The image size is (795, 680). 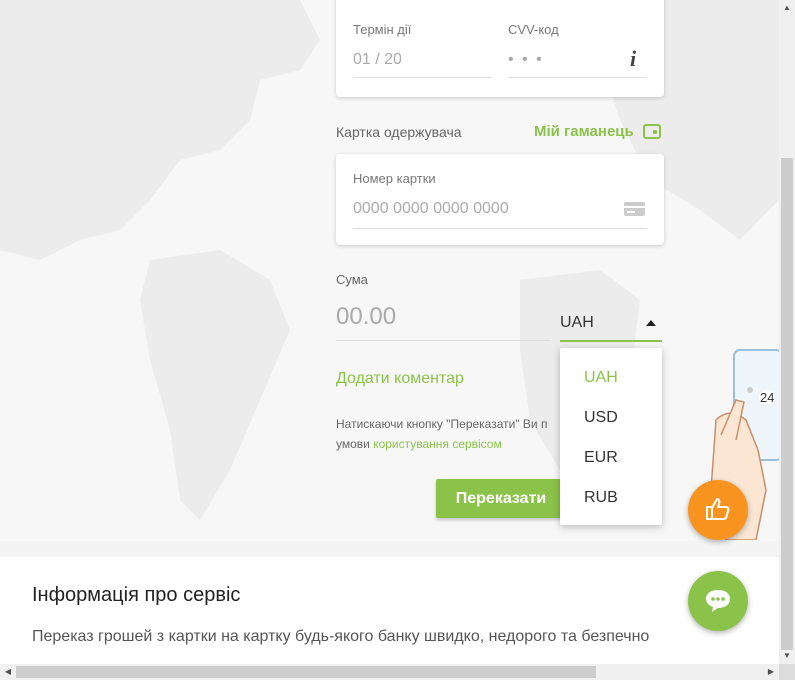 What do you see at coordinates (400, 379) in the screenshot?
I see `add-comment-link: Додати коментар` at bounding box center [400, 379].